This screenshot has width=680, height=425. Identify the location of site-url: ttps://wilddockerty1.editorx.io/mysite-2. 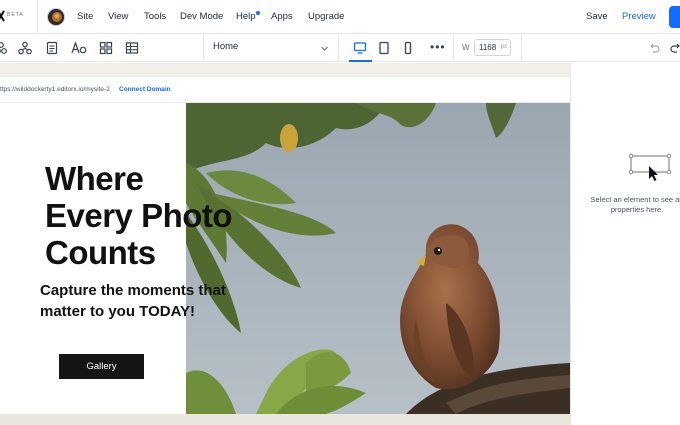
(55, 89).